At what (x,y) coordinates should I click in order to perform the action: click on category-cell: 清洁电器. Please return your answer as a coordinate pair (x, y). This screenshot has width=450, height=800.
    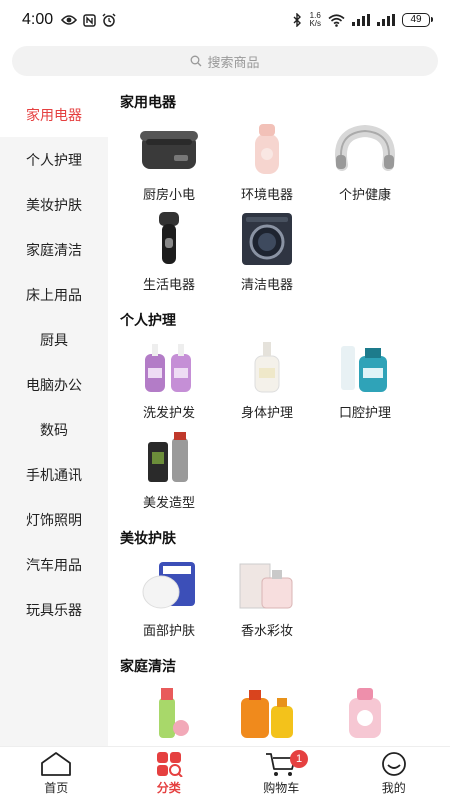
    Looking at the image, I should click on (267, 253).